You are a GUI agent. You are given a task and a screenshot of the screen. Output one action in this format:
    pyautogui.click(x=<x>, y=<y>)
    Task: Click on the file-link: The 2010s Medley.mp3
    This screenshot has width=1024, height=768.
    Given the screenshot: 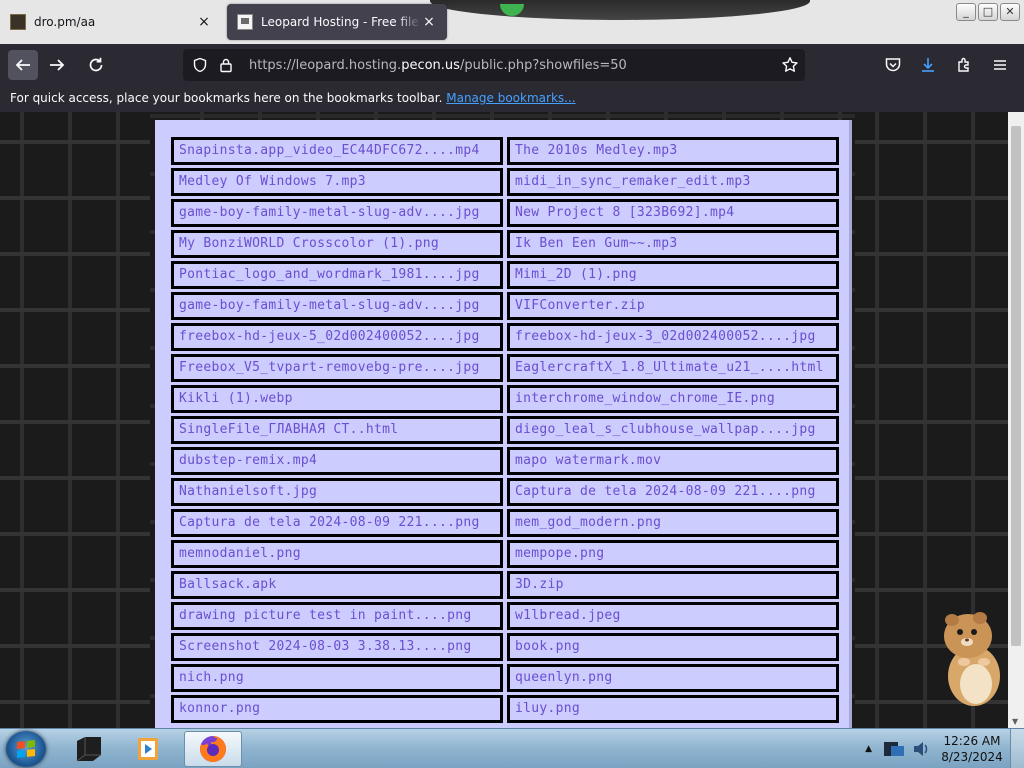 What is the action you would take?
    pyautogui.click(x=673, y=151)
    